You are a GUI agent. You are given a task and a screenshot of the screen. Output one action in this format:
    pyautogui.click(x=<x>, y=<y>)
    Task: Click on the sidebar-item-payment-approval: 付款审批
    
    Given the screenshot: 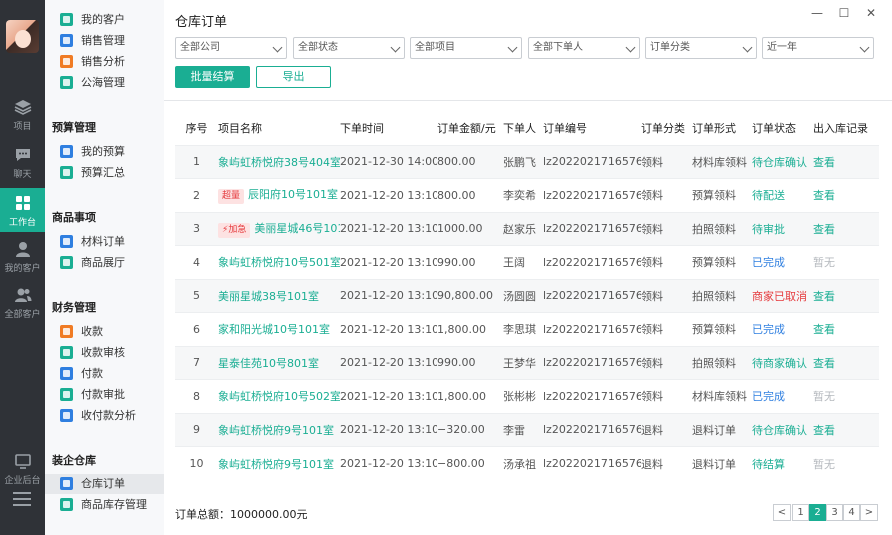 What is the action you would take?
    pyautogui.click(x=104, y=395)
    